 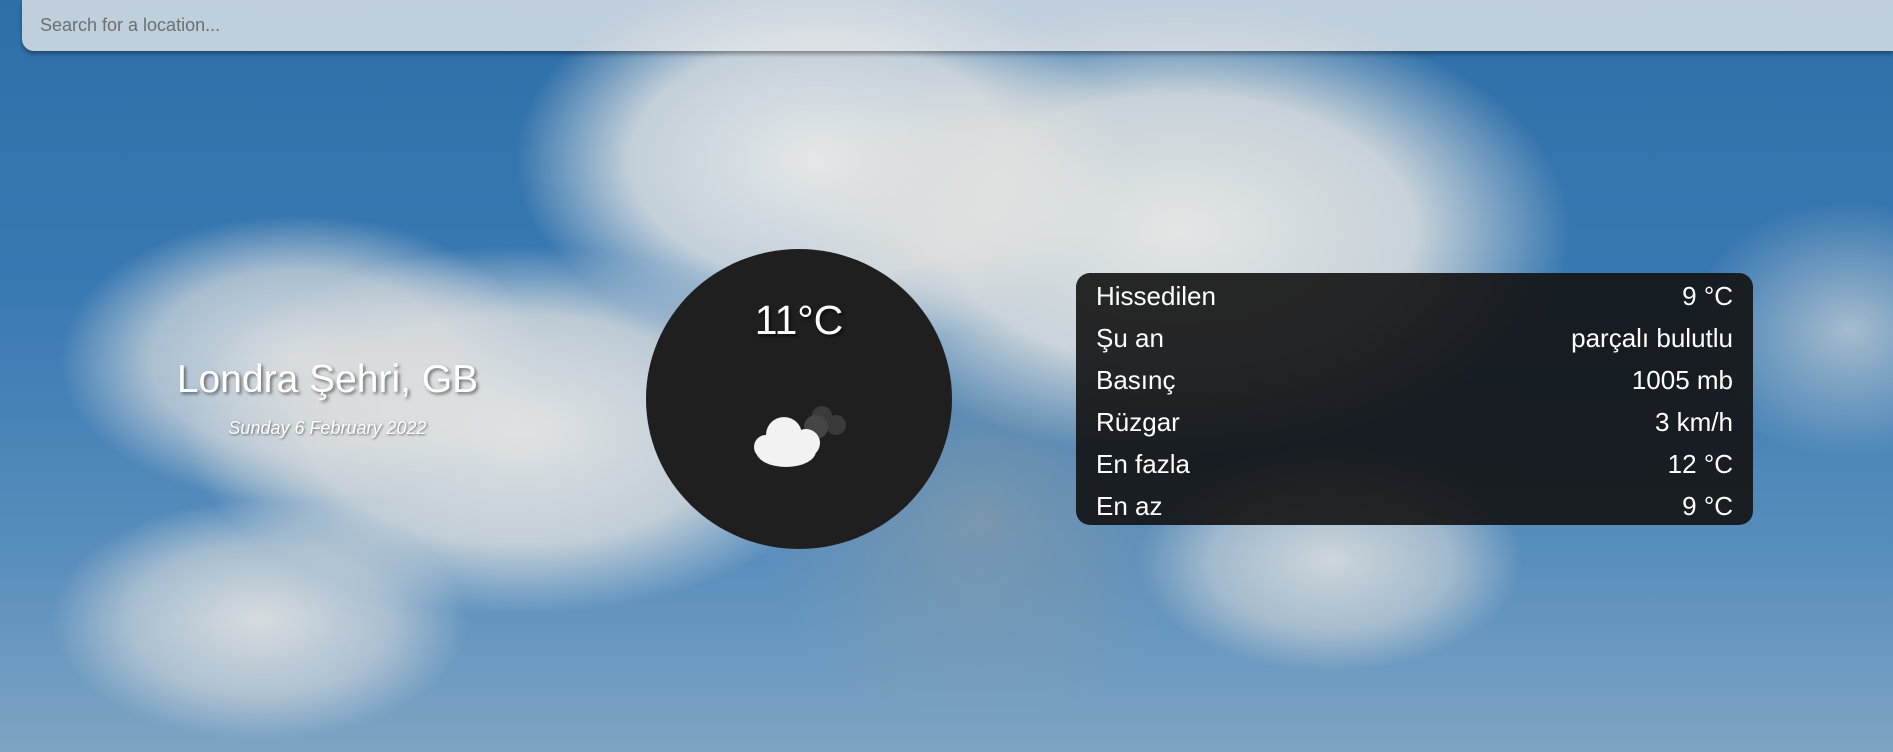 I want to click on location-block: Londra Şehri, GB Sunday 6 February 2022, so click(x=327, y=398).